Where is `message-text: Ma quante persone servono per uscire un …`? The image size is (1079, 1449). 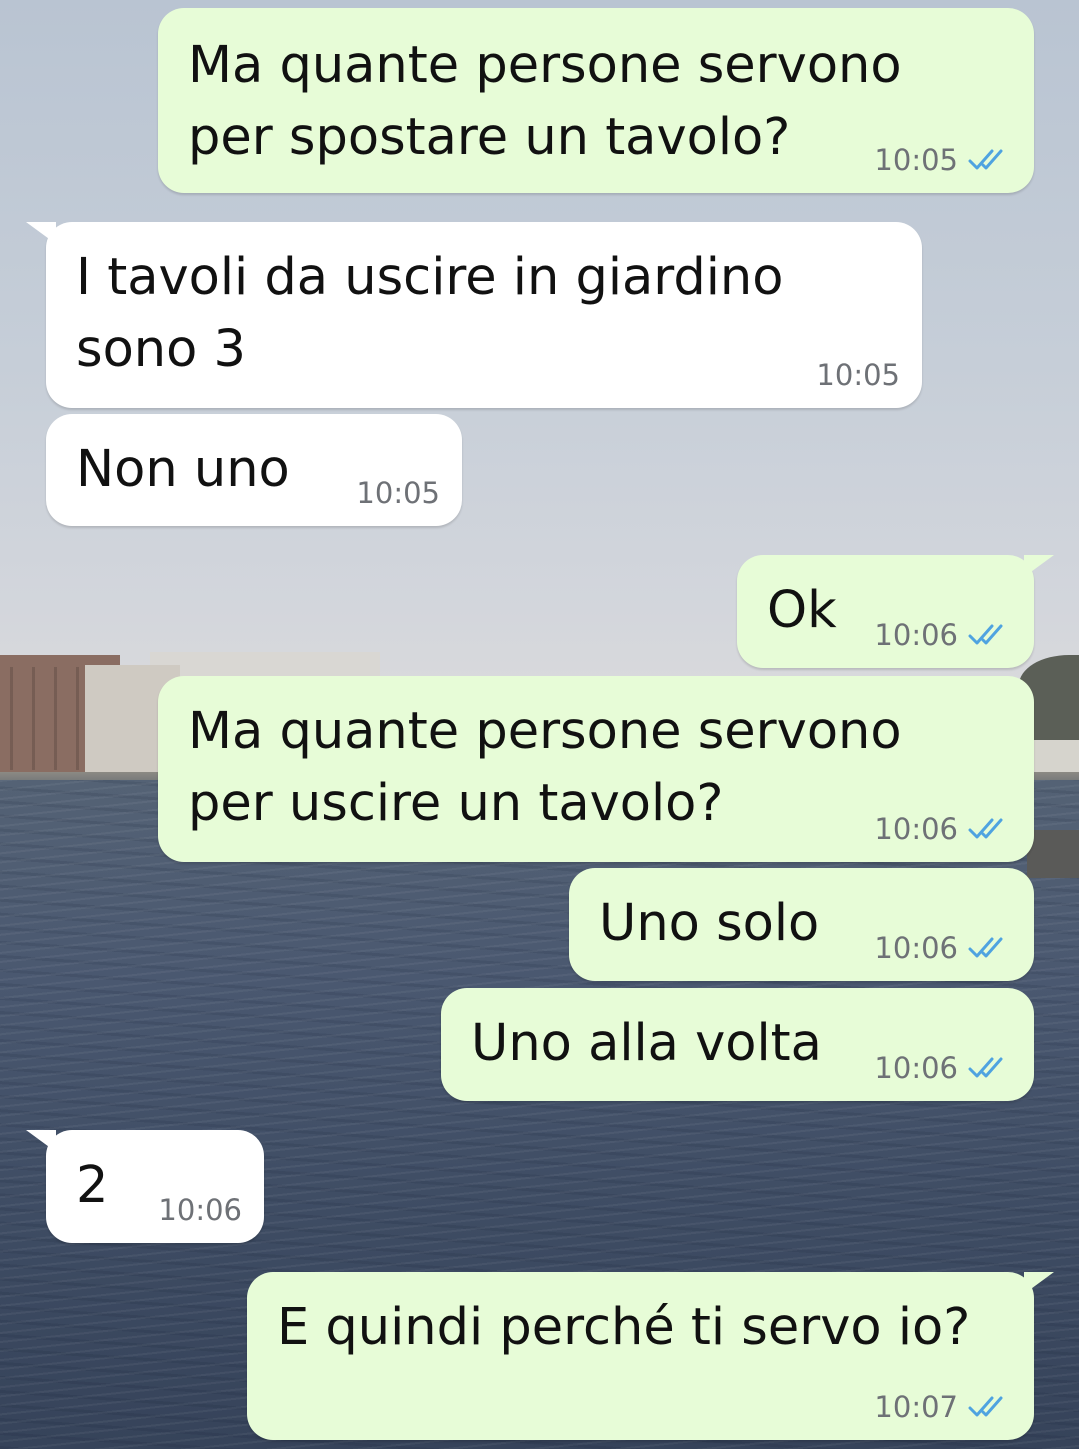 message-text: Ma quante persone servono per uscire un … is located at coordinates (545, 767).